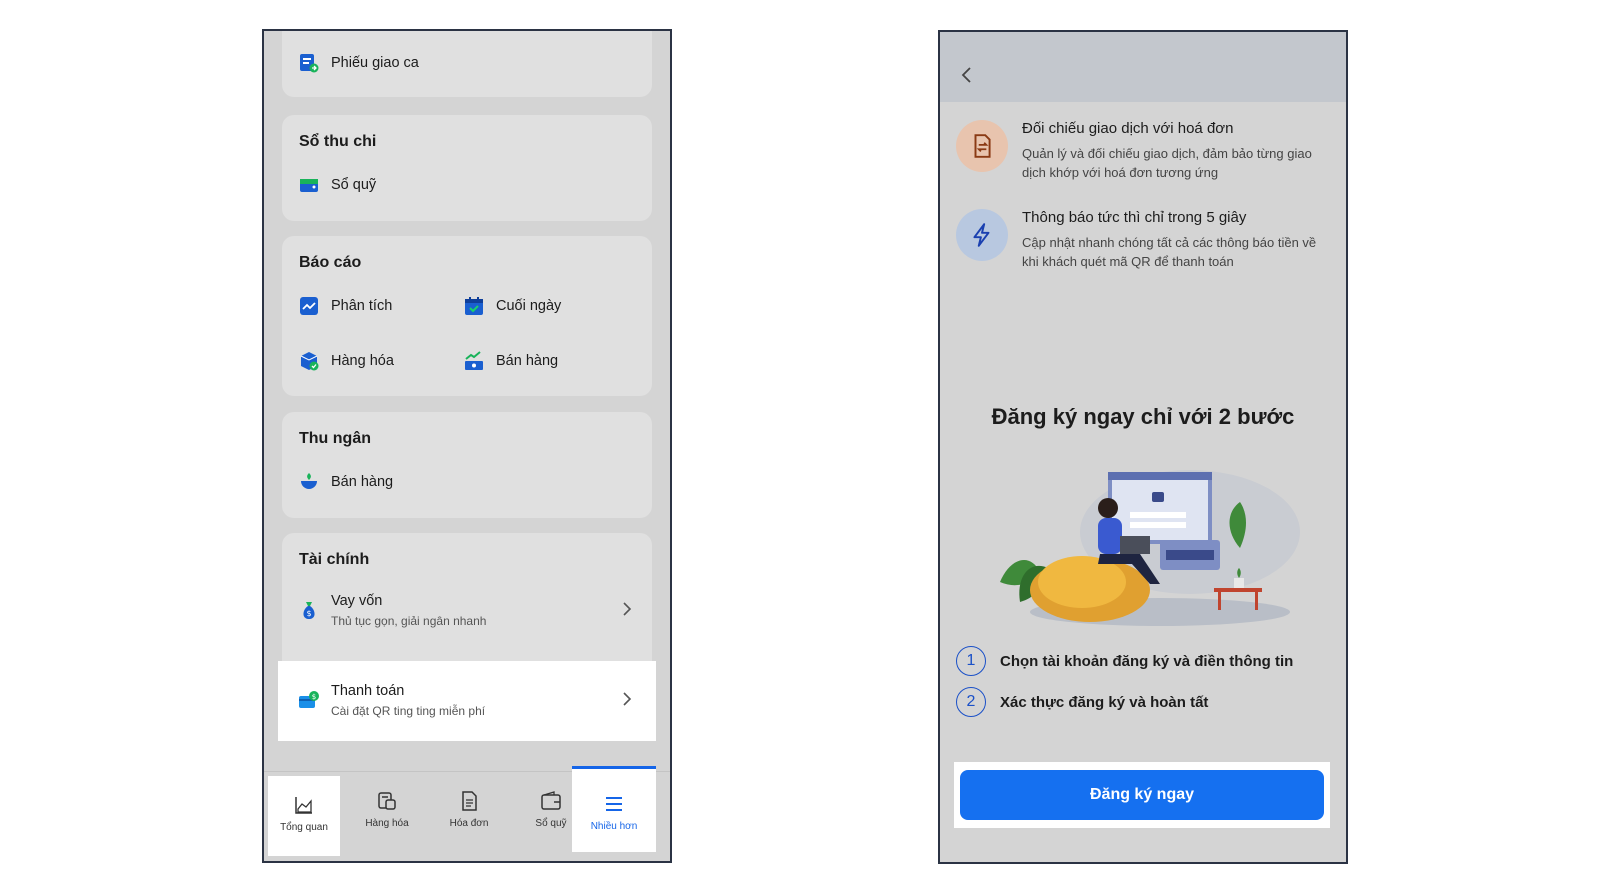  I want to click on top-nav-bar, so click(1143, 67).